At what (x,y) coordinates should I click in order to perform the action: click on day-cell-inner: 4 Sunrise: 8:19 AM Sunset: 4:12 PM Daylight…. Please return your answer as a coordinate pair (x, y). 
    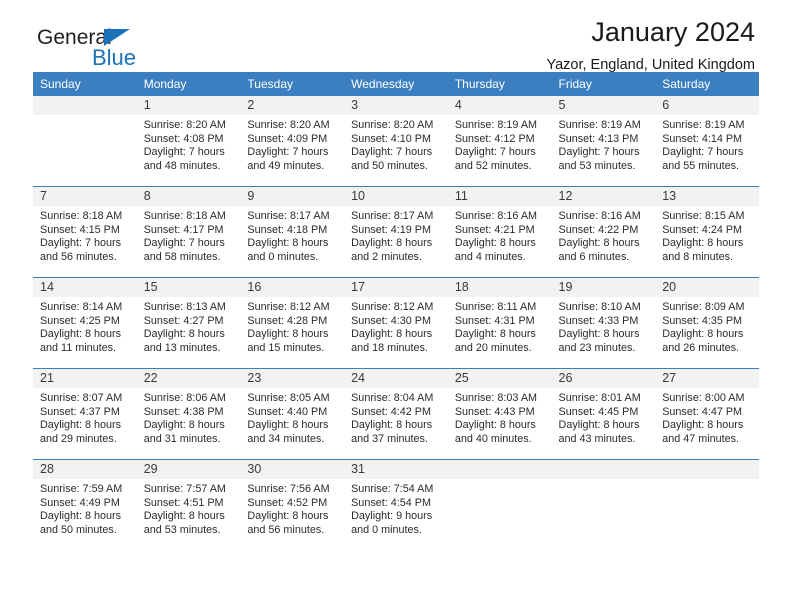
    Looking at the image, I should click on (499, 141).